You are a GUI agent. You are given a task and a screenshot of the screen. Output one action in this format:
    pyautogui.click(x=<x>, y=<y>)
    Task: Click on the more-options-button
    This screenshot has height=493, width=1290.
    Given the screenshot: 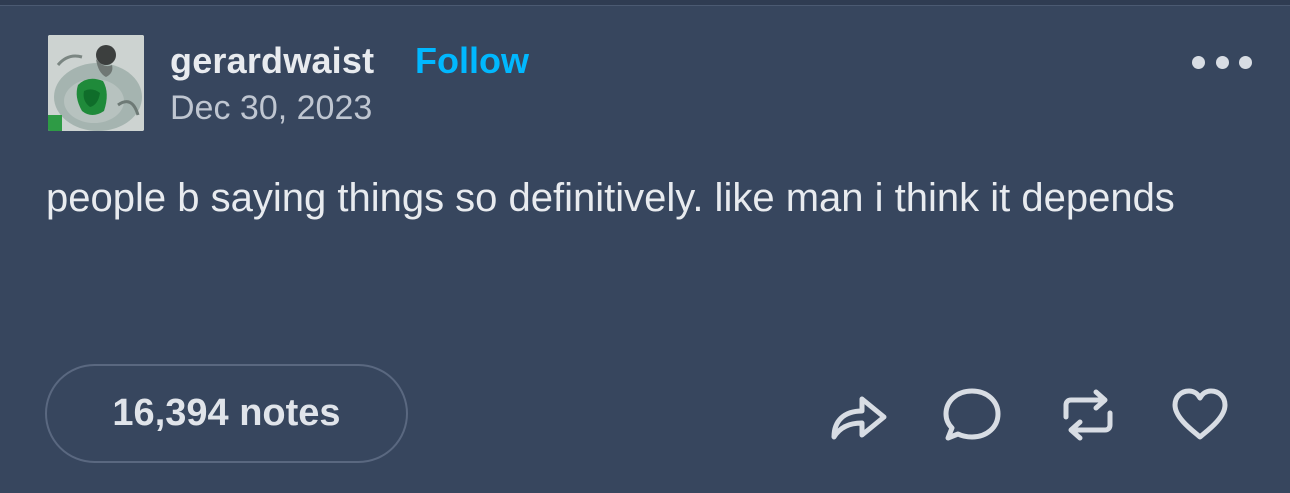 What is the action you would take?
    pyautogui.click(x=1222, y=62)
    